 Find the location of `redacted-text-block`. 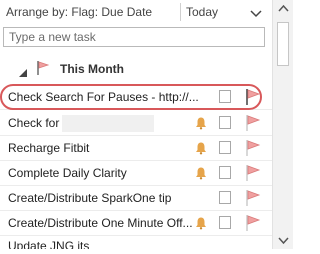

redacted-text-block is located at coordinates (108, 123).